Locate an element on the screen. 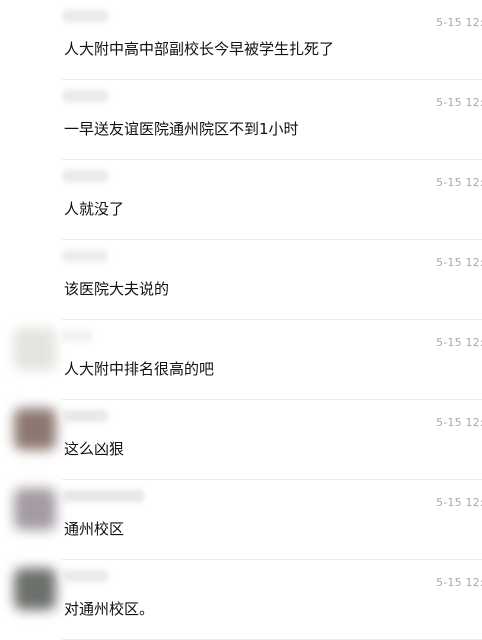  comment-text: 这么凶狠 is located at coordinates (94, 449).